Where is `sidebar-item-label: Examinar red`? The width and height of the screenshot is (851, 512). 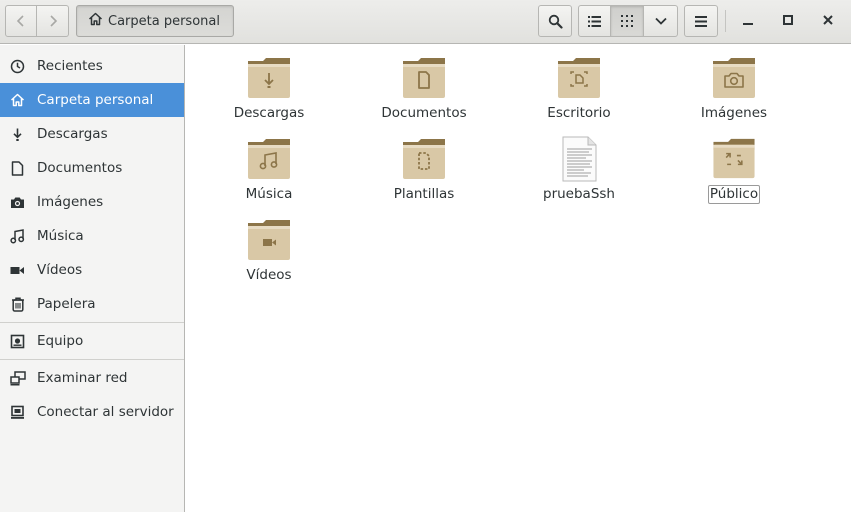
sidebar-item-label: Examinar red is located at coordinates (82, 378).